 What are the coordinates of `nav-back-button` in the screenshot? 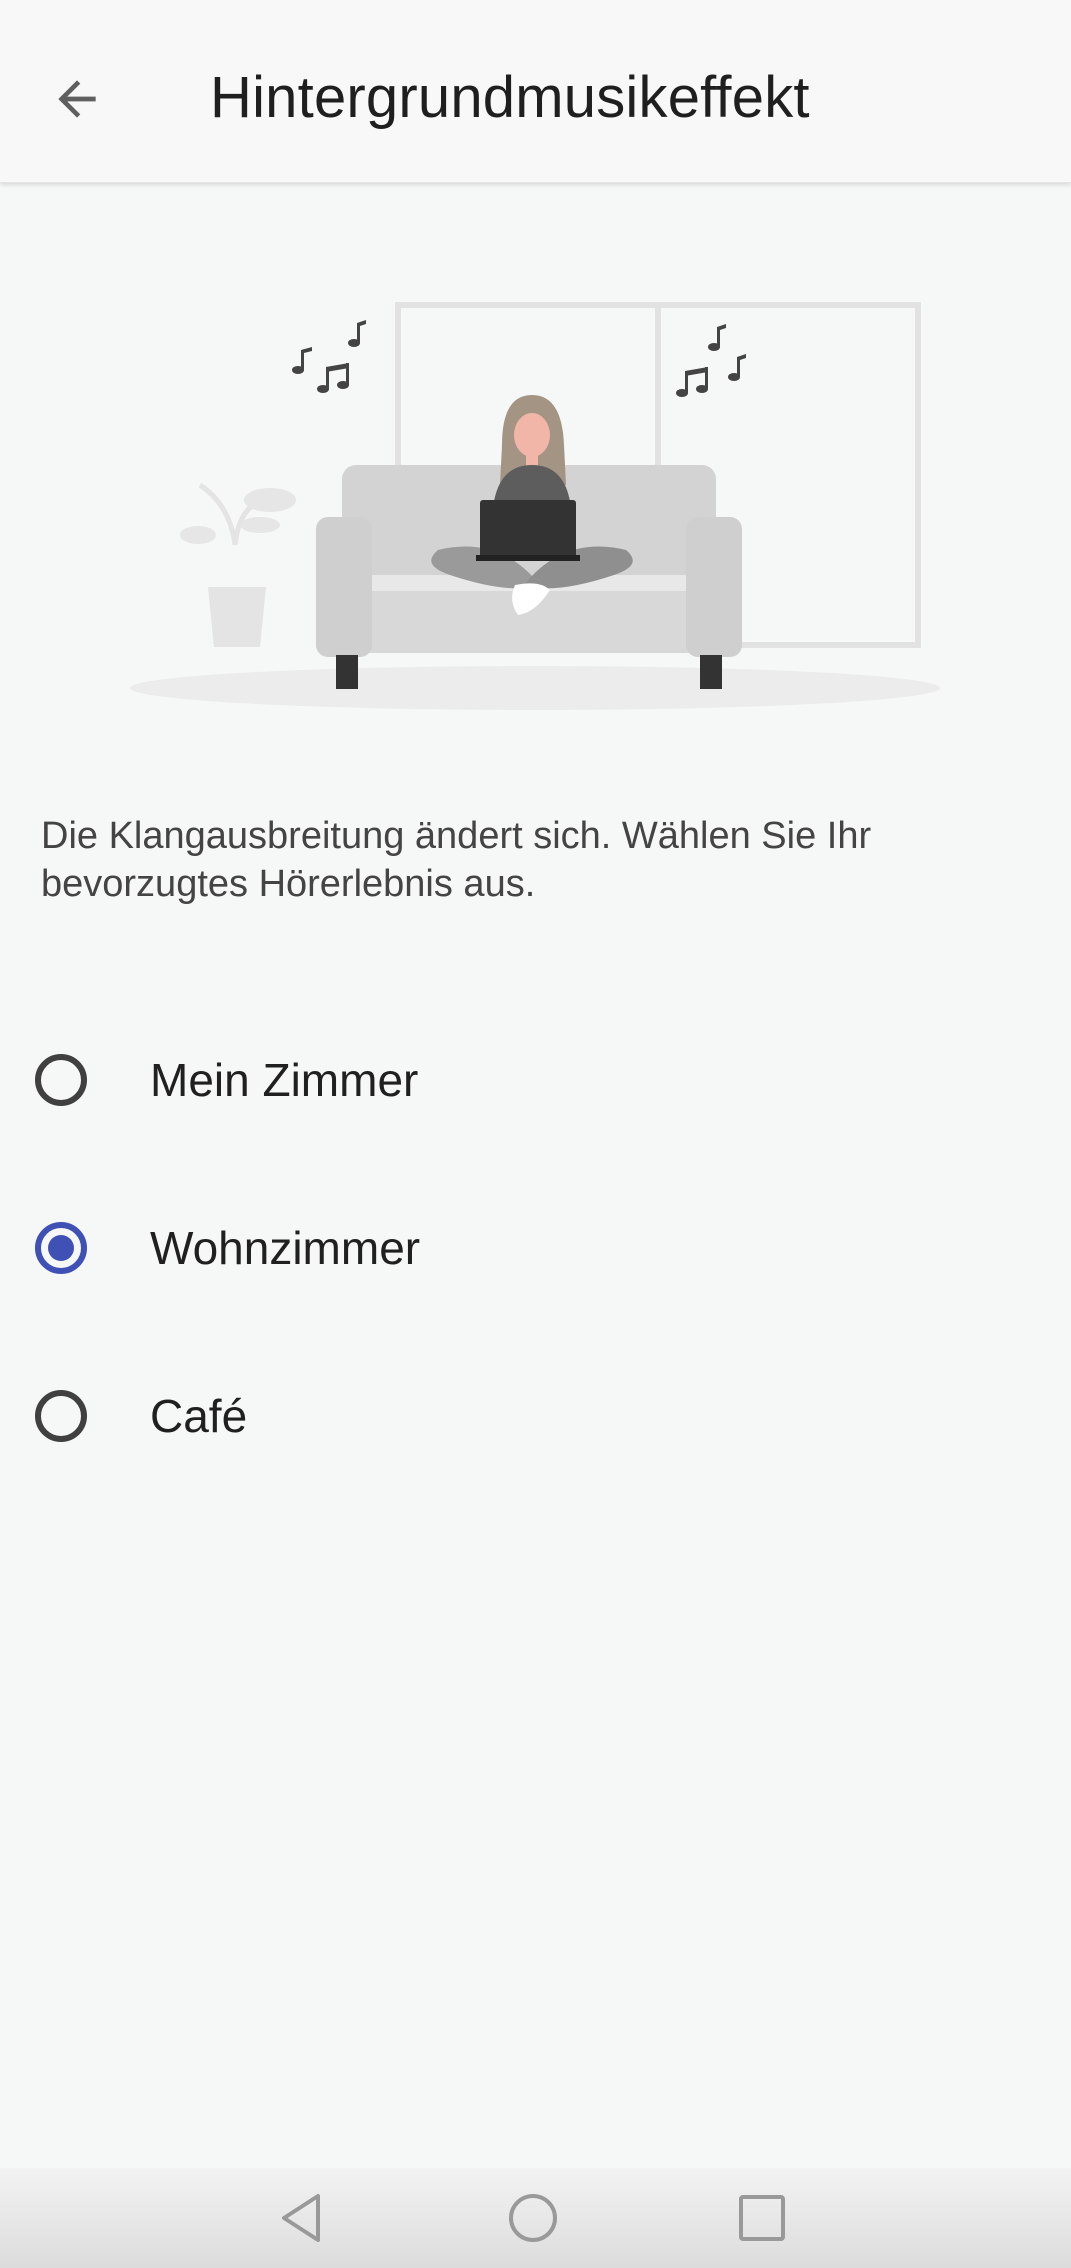 It's located at (302, 2218).